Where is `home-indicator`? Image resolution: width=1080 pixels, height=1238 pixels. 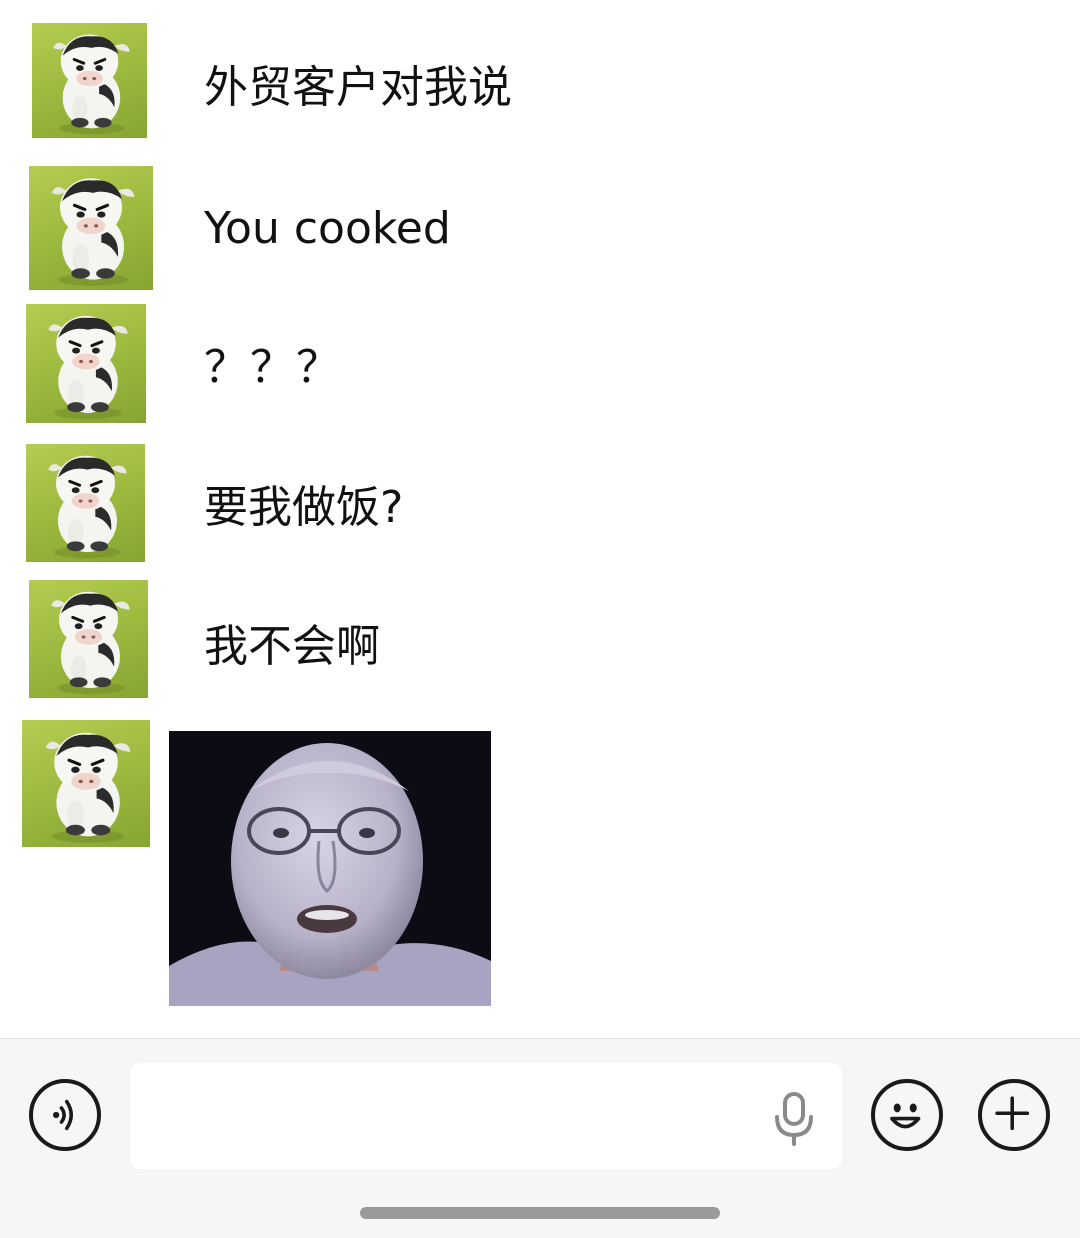 home-indicator is located at coordinates (540, 1213).